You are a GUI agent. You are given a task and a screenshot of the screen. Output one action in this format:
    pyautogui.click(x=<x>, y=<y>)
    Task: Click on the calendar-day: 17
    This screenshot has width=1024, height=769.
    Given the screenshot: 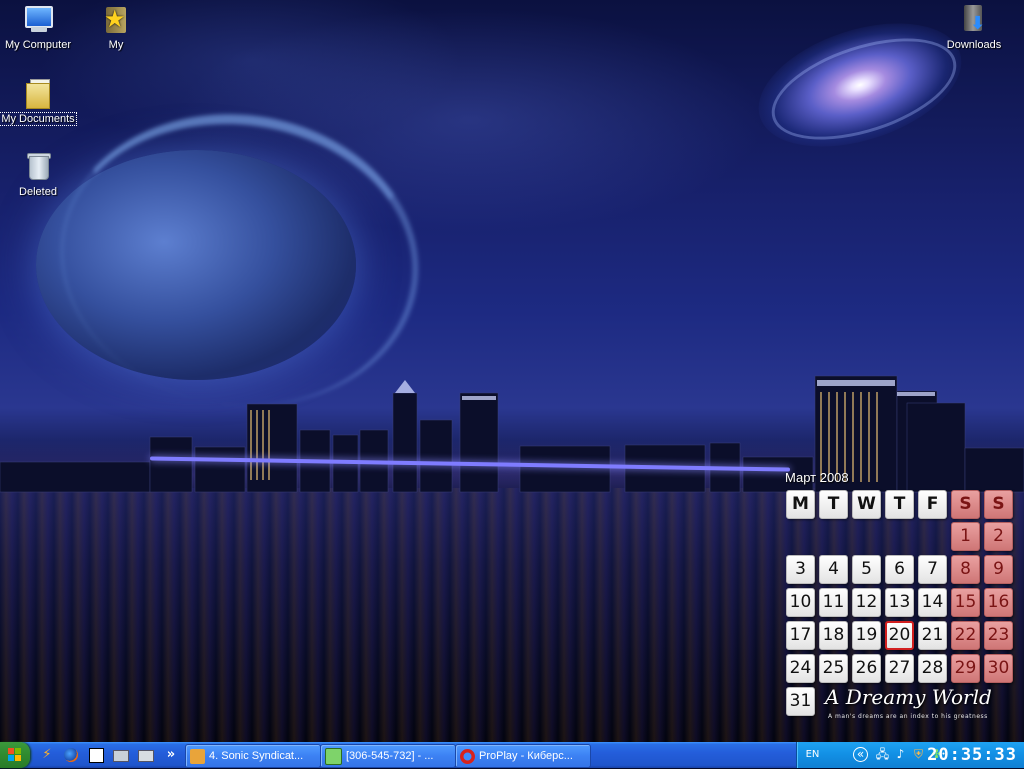 What is the action you would take?
    pyautogui.click(x=800, y=635)
    